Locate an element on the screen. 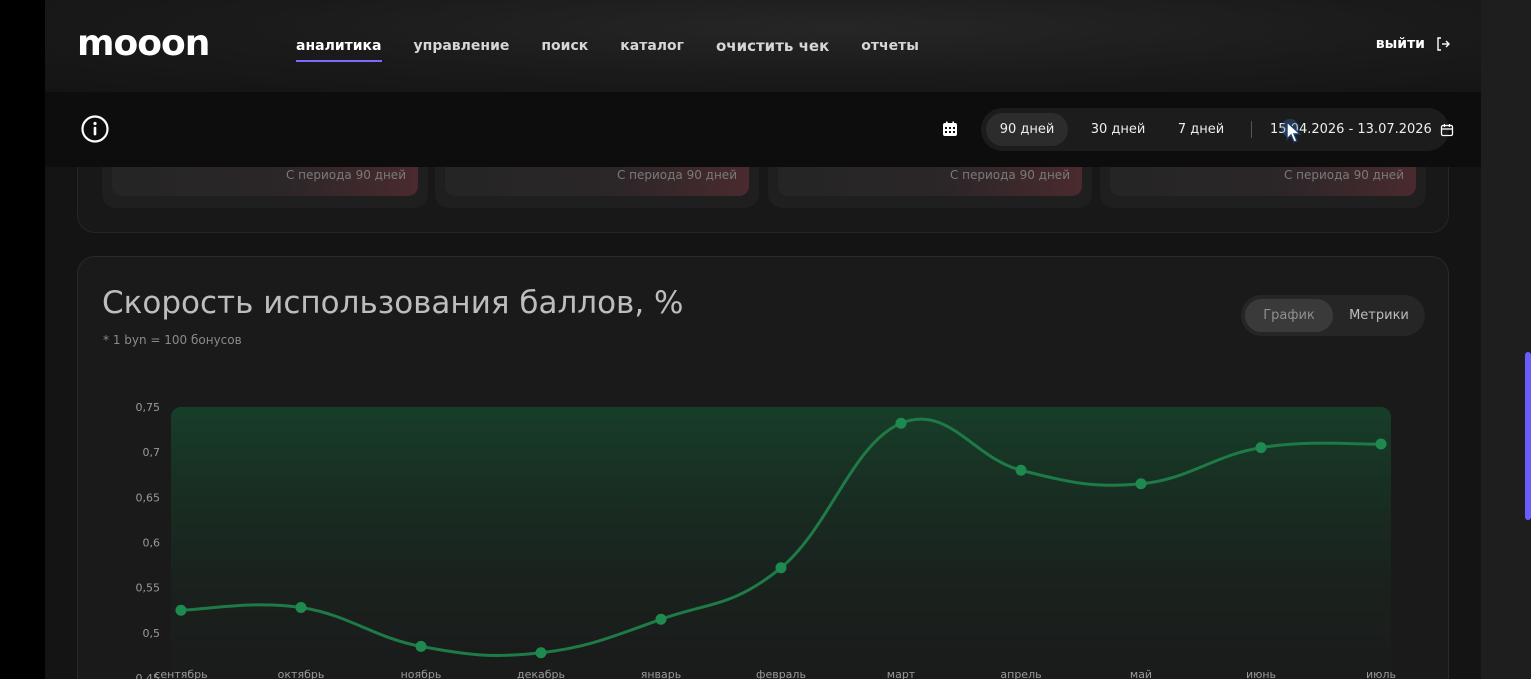  calendar-icon is located at coordinates (1446, 129).